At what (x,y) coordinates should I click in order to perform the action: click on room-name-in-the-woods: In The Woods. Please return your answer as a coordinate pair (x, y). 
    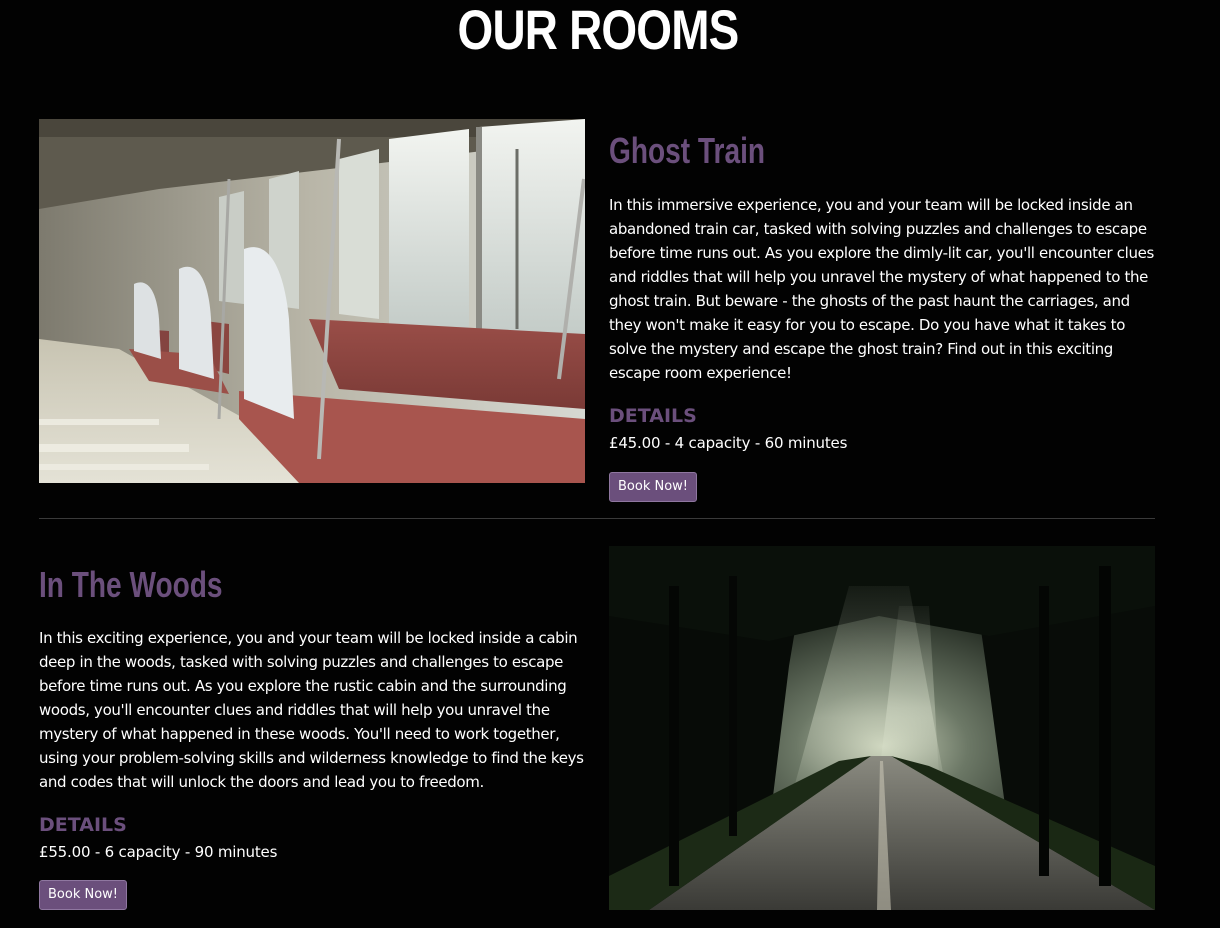
    Looking at the image, I should click on (131, 584).